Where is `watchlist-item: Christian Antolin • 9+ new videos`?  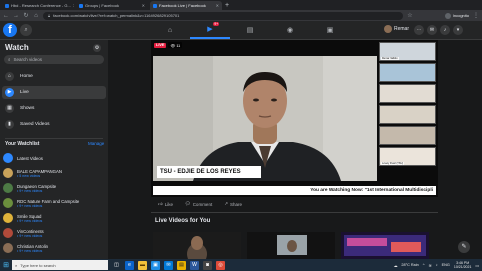 watchlist-item: Christian Antolin • 9+ new videos is located at coordinates (55, 248).